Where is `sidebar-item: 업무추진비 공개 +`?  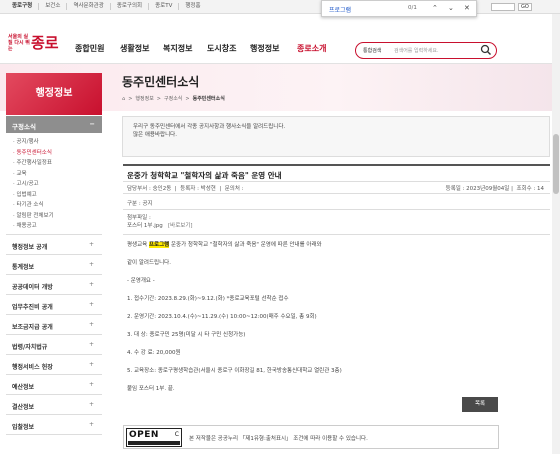
sidebar-item: 업무추진비 공개 + is located at coordinates (54, 305).